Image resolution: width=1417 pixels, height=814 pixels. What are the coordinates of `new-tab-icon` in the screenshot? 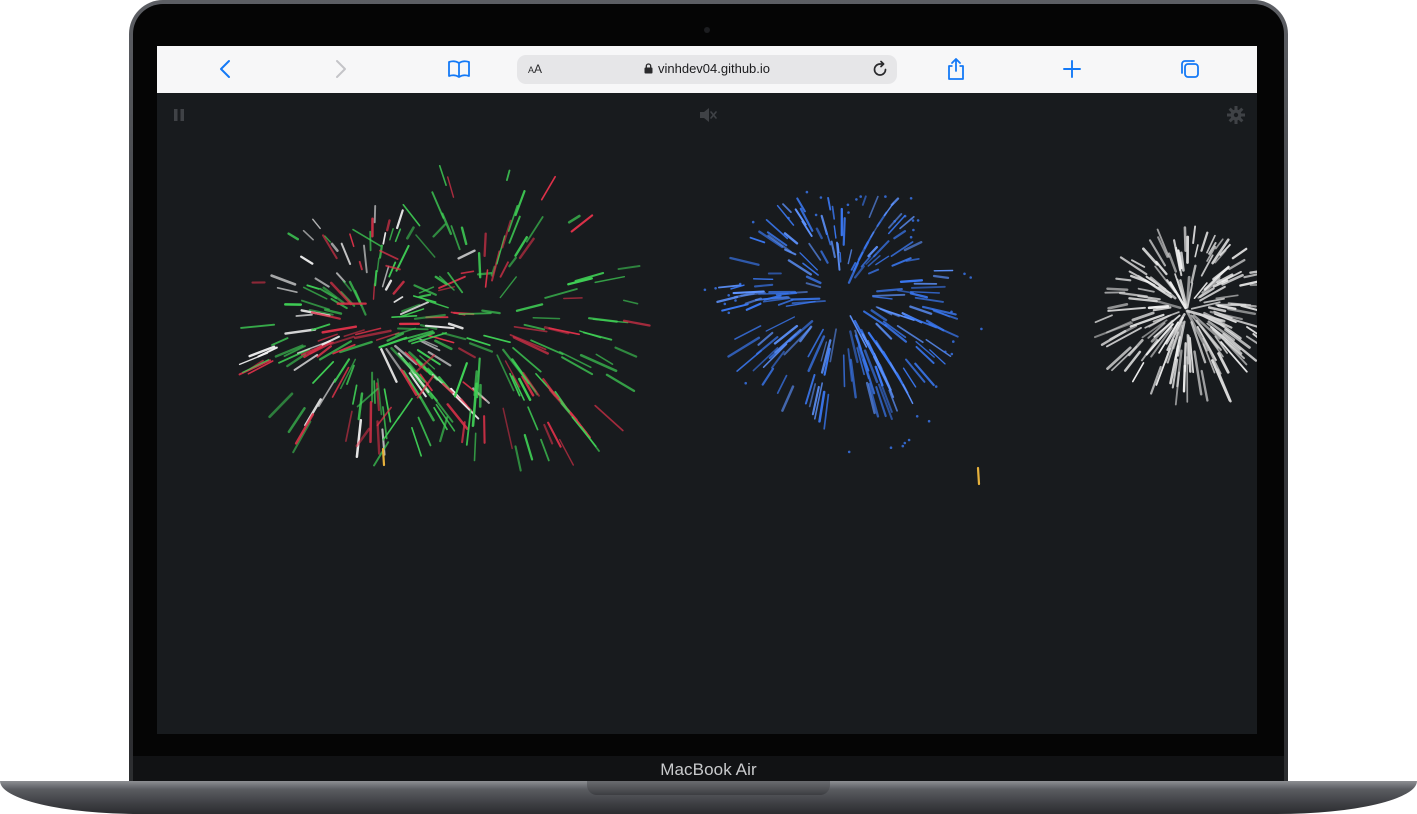 It's located at (1072, 69).